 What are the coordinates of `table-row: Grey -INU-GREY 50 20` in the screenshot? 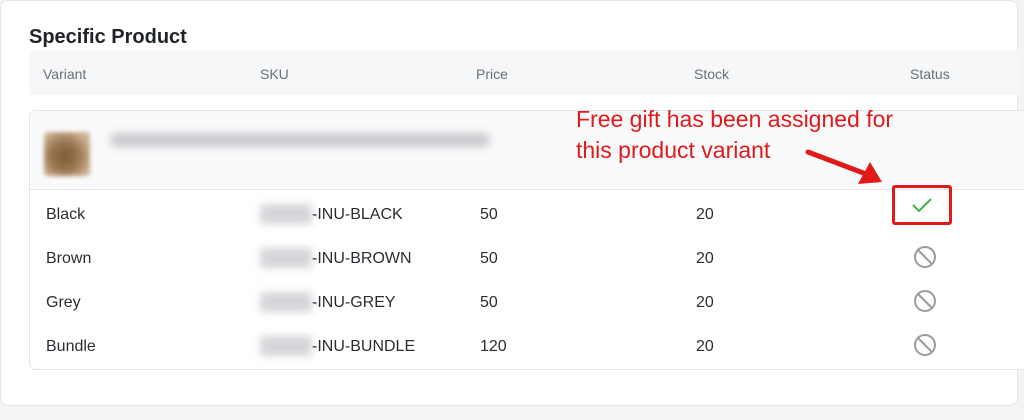 It's located at (527, 303).